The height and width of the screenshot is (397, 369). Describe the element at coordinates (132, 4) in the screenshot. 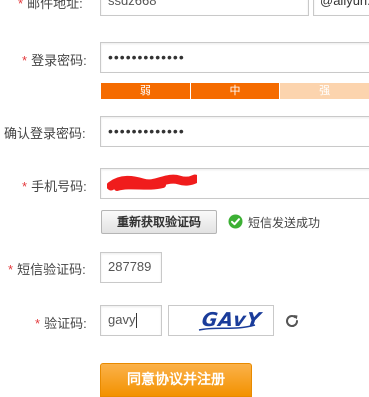

I see `email-value: ssdz668` at that location.